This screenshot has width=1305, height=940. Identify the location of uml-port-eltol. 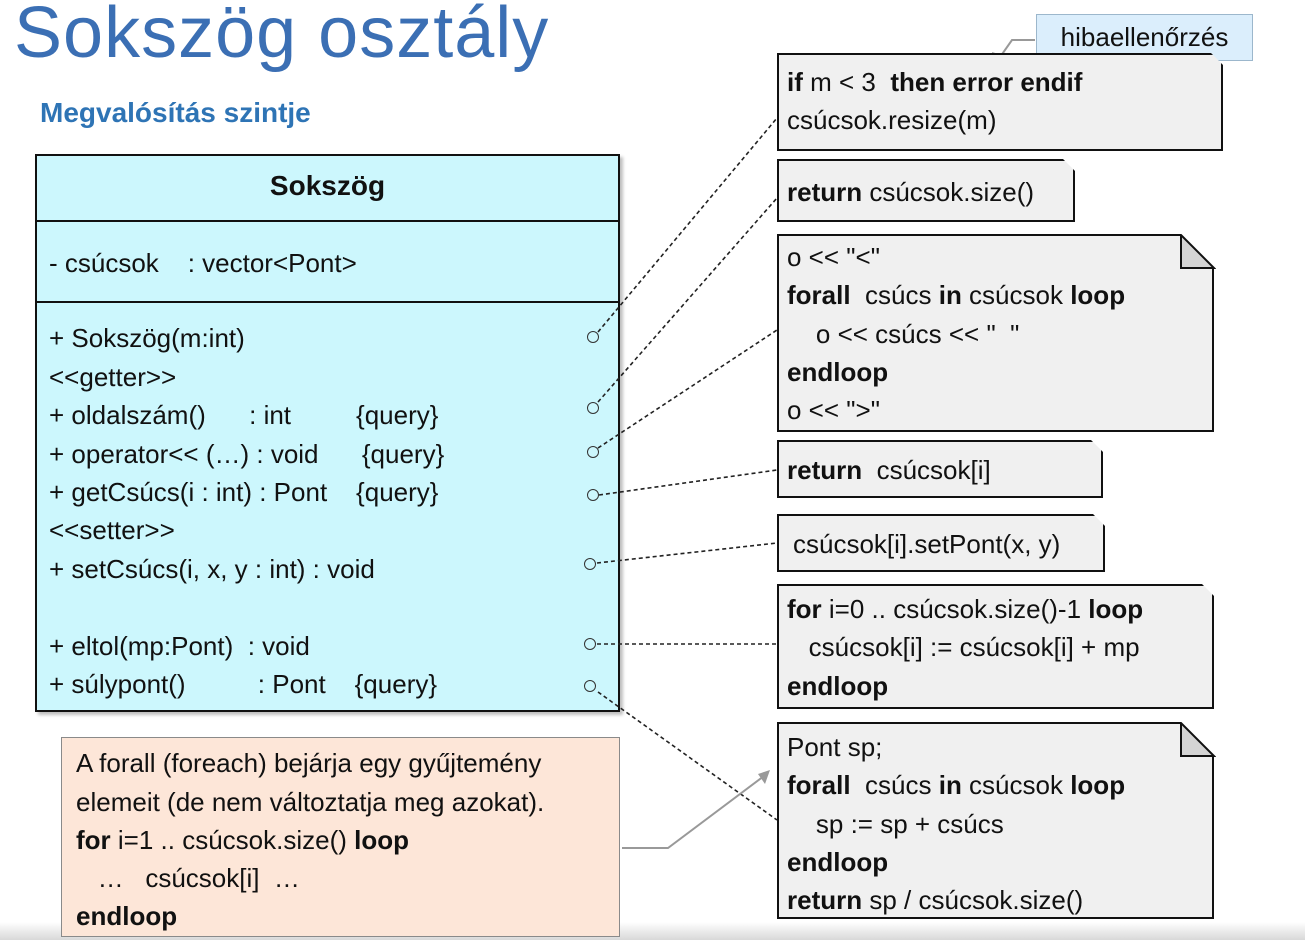
(590, 644).